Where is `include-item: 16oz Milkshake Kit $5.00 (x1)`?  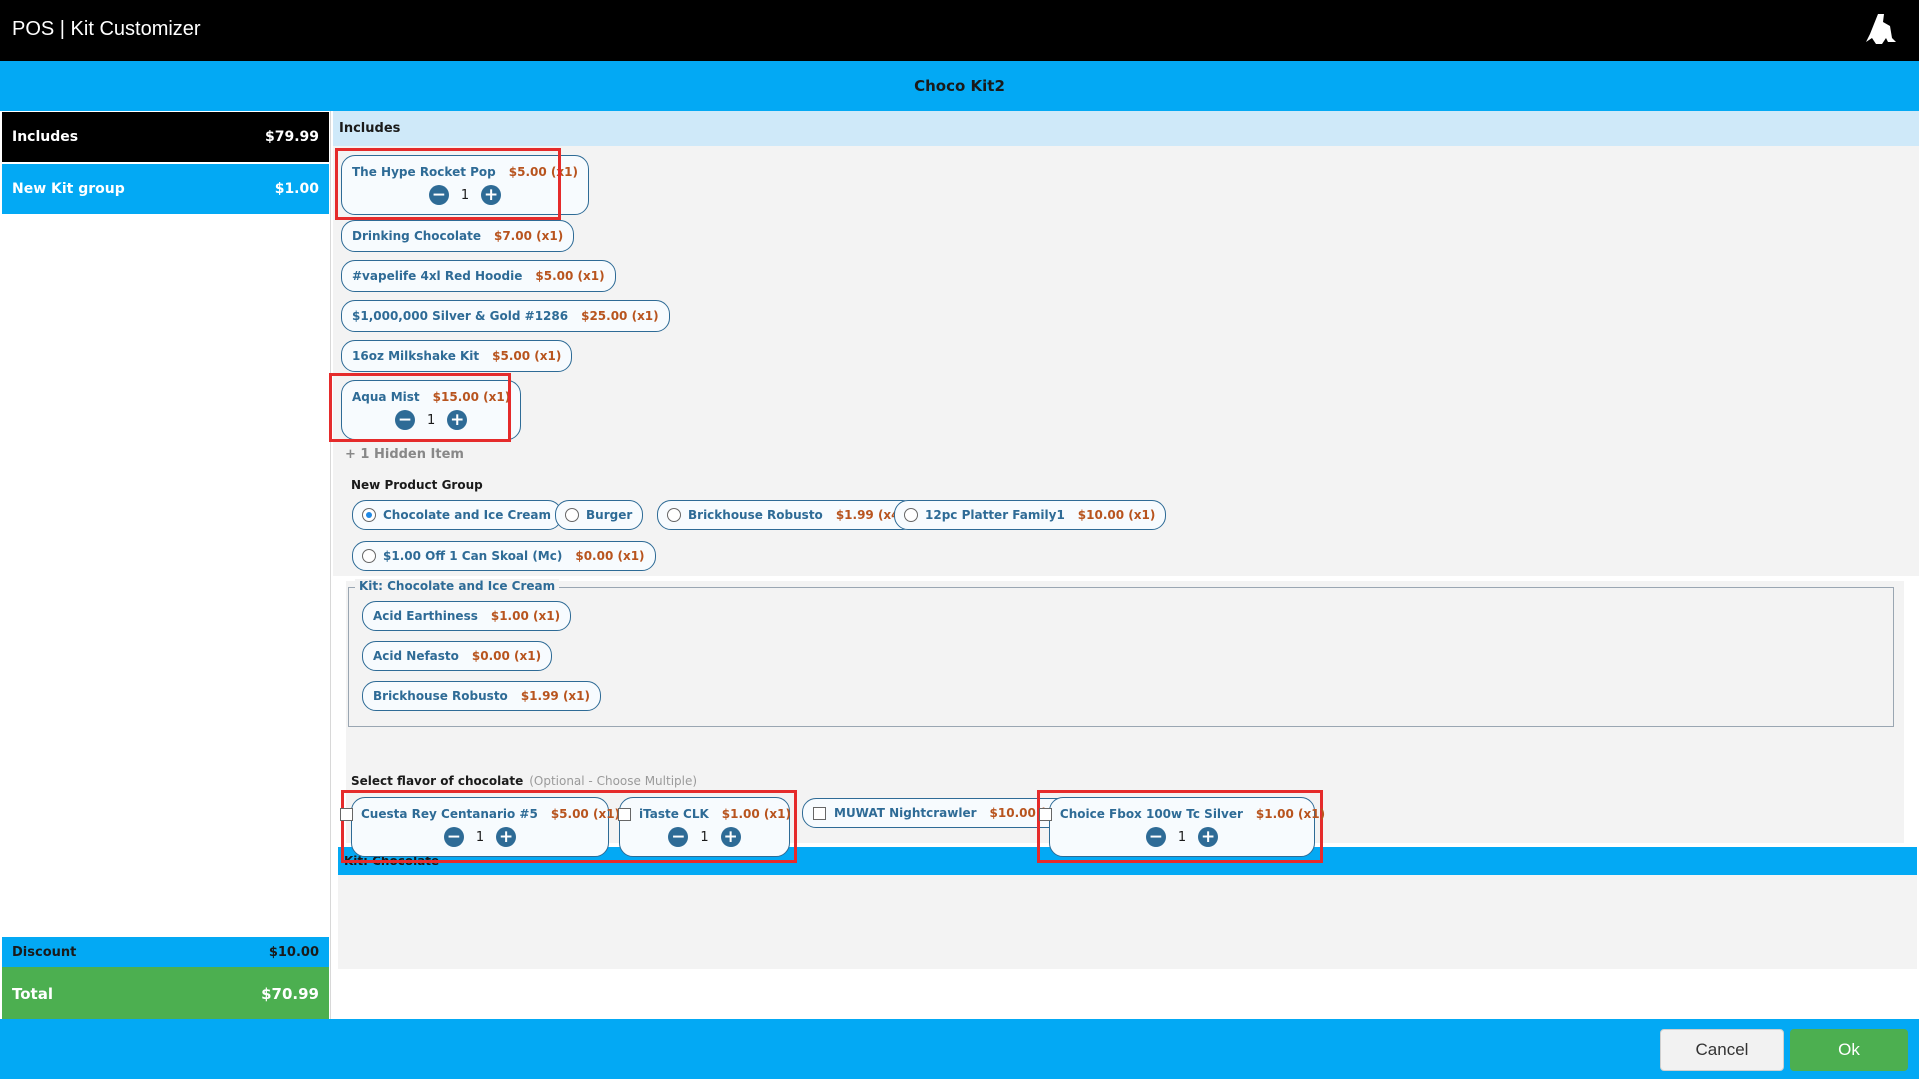
include-item: 16oz Milkshake Kit $5.00 (x1) is located at coordinates (457, 356).